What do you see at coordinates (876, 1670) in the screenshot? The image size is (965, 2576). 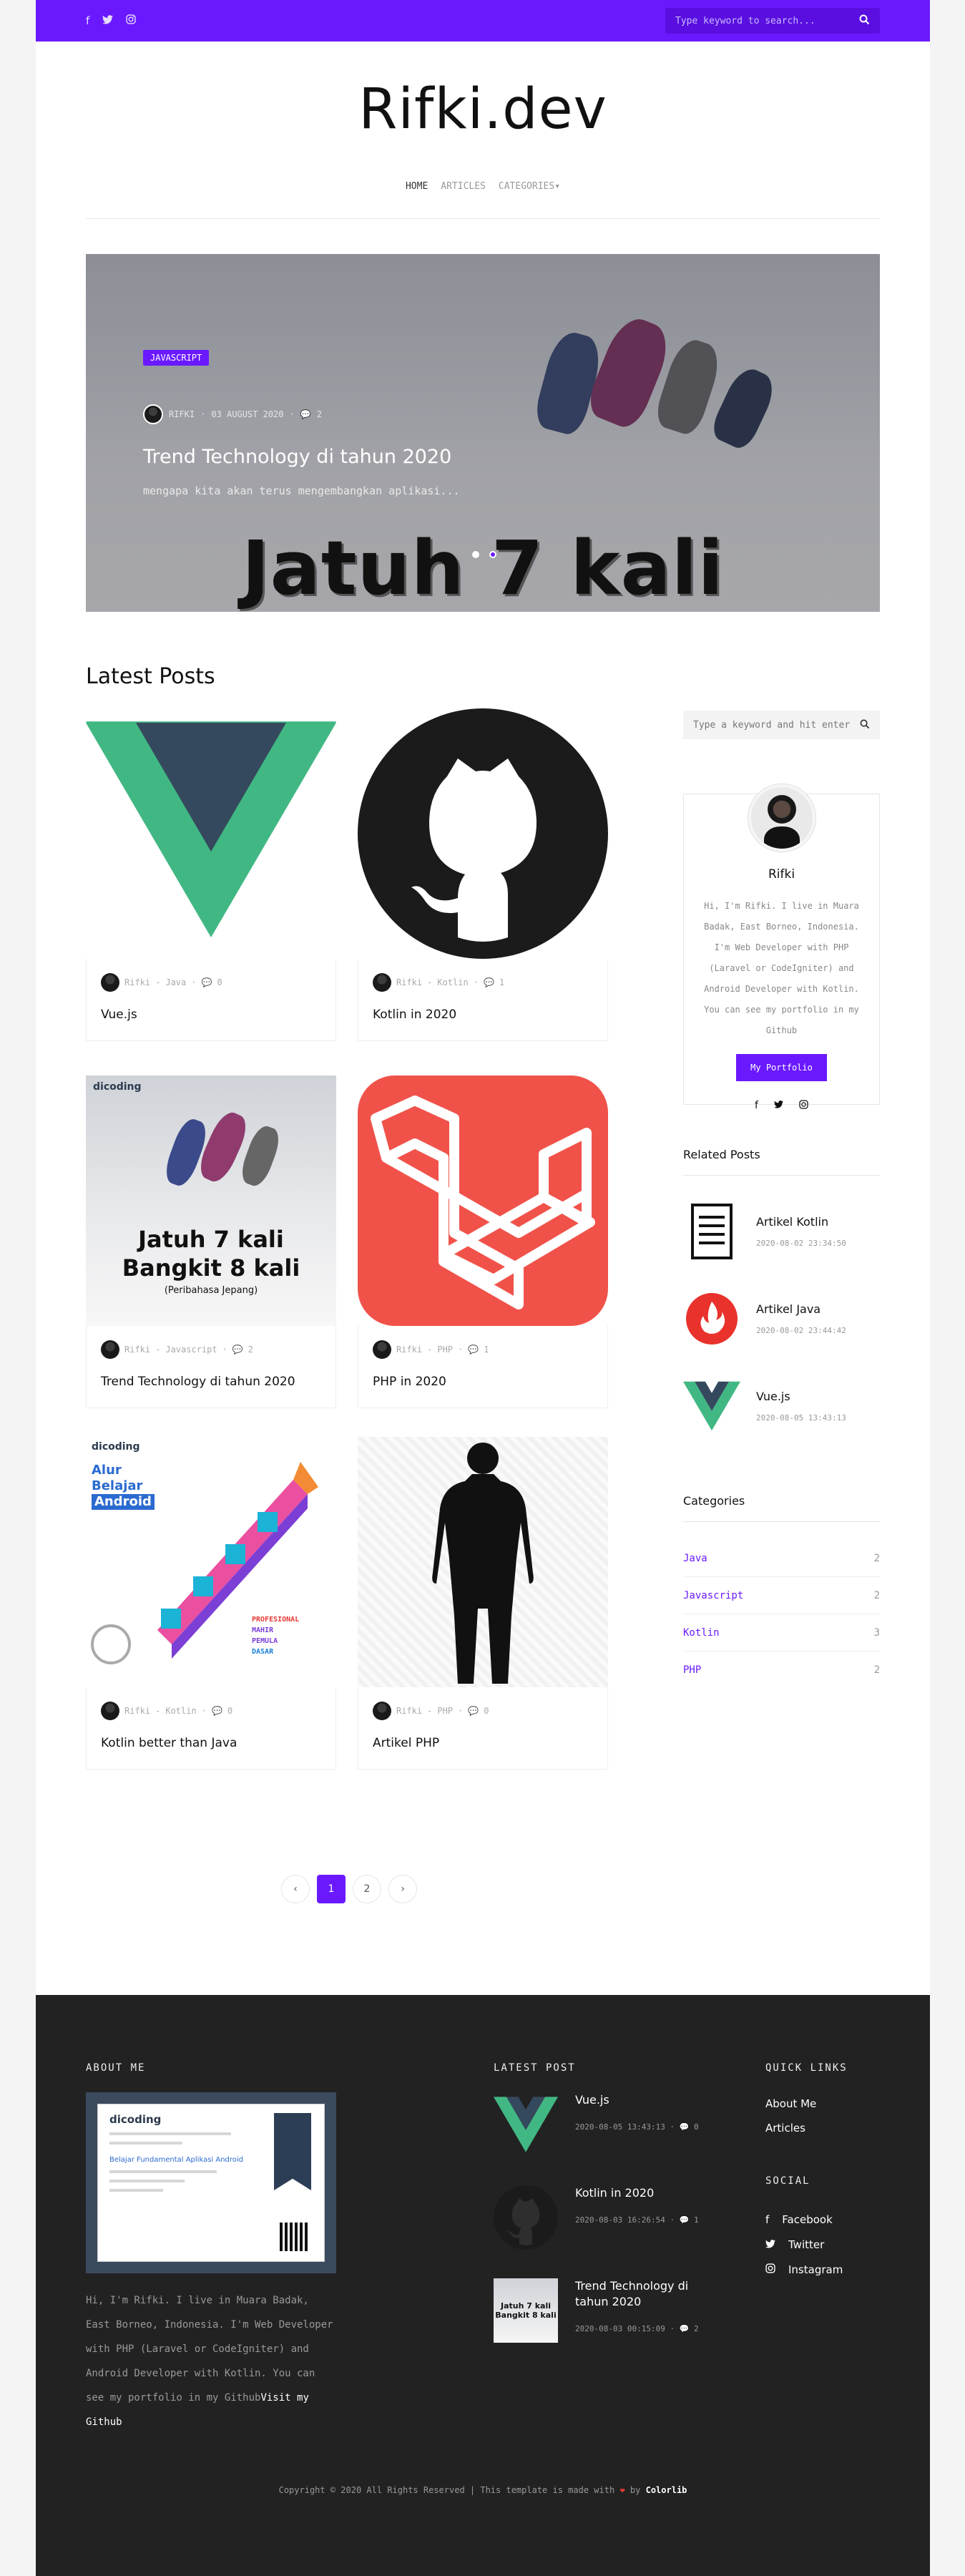 I see `category-count: 2` at bounding box center [876, 1670].